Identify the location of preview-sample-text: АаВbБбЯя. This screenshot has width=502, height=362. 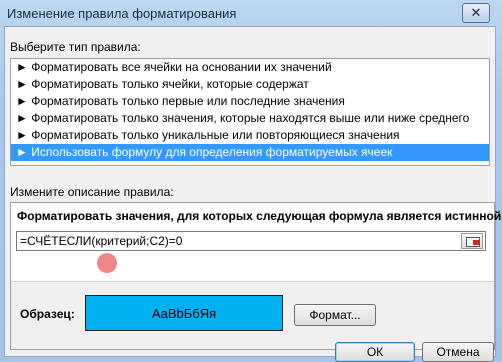
(184, 313).